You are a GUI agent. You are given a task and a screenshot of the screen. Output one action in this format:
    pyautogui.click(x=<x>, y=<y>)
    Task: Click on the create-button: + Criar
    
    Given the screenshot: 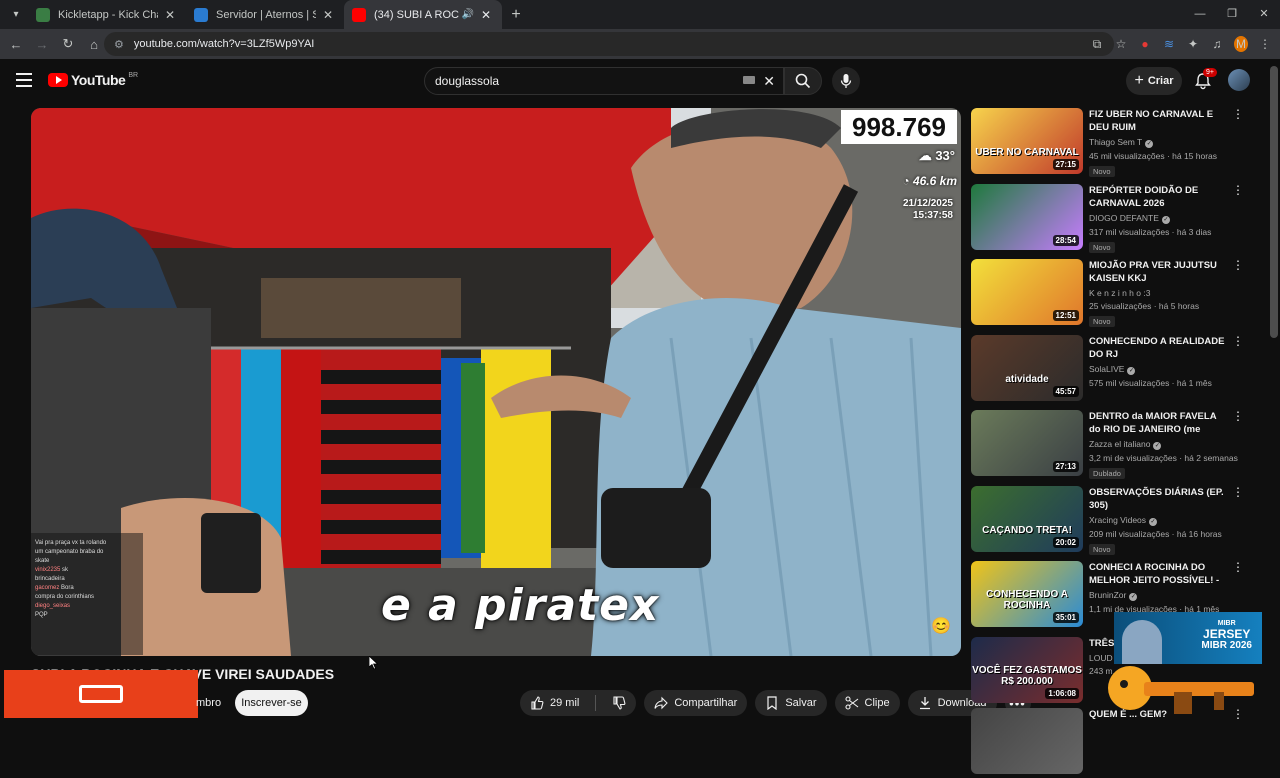 What is the action you would take?
    pyautogui.click(x=1154, y=81)
    